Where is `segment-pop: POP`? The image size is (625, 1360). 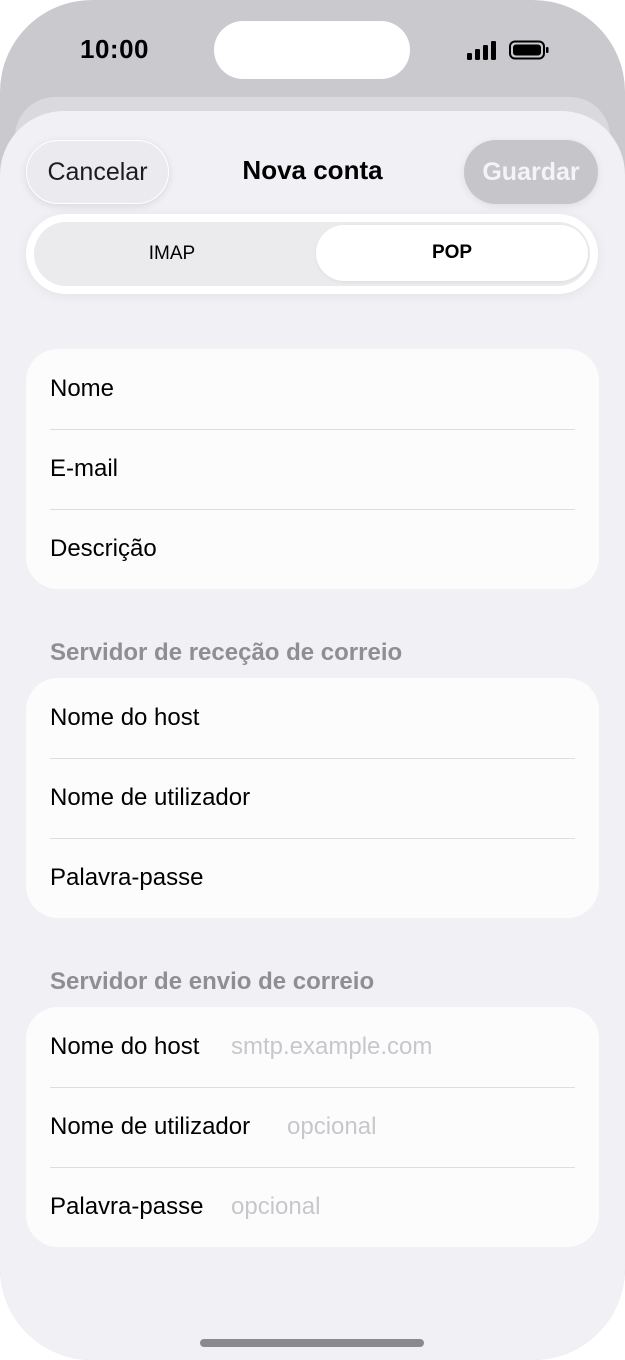 segment-pop: POP is located at coordinates (452, 253).